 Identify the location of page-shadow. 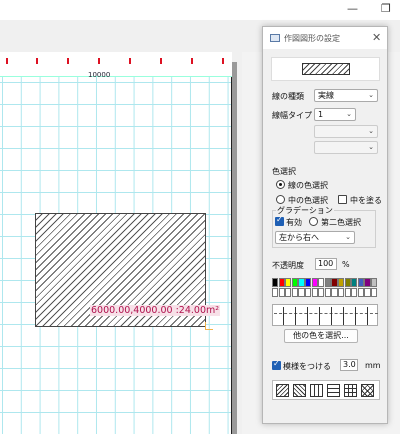
(234, 248).